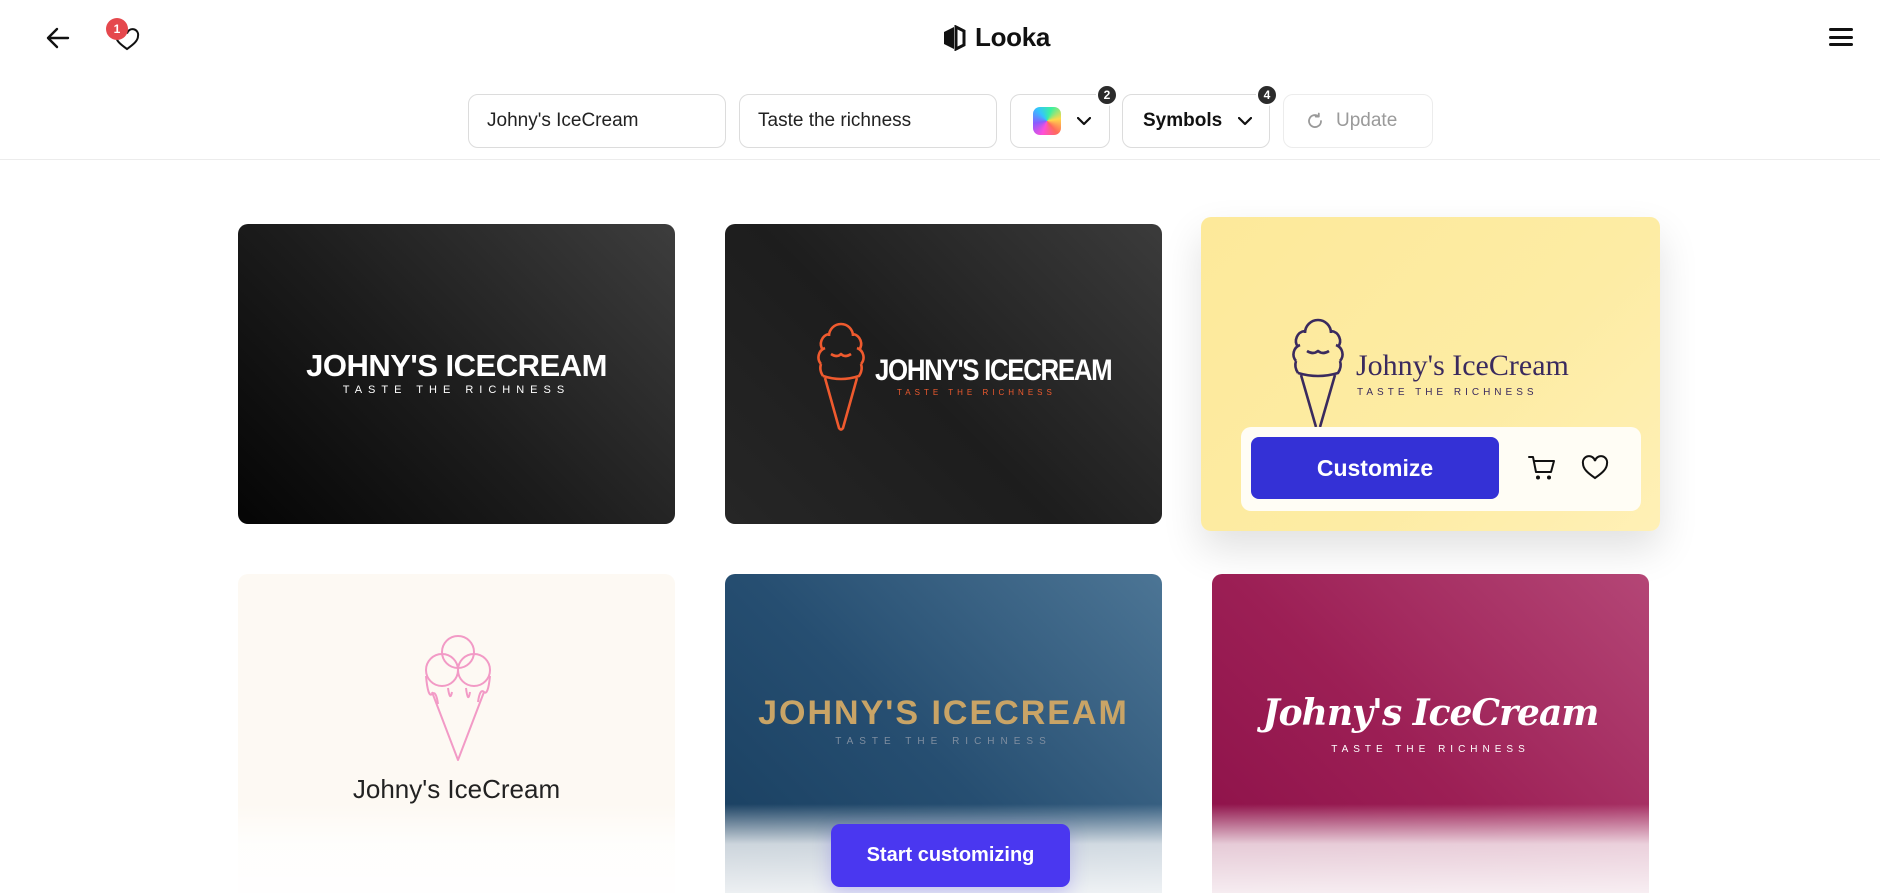  What do you see at coordinates (1315, 120) in the screenshot?
I see `refresh-icon` at bounding box center [1315, 120].